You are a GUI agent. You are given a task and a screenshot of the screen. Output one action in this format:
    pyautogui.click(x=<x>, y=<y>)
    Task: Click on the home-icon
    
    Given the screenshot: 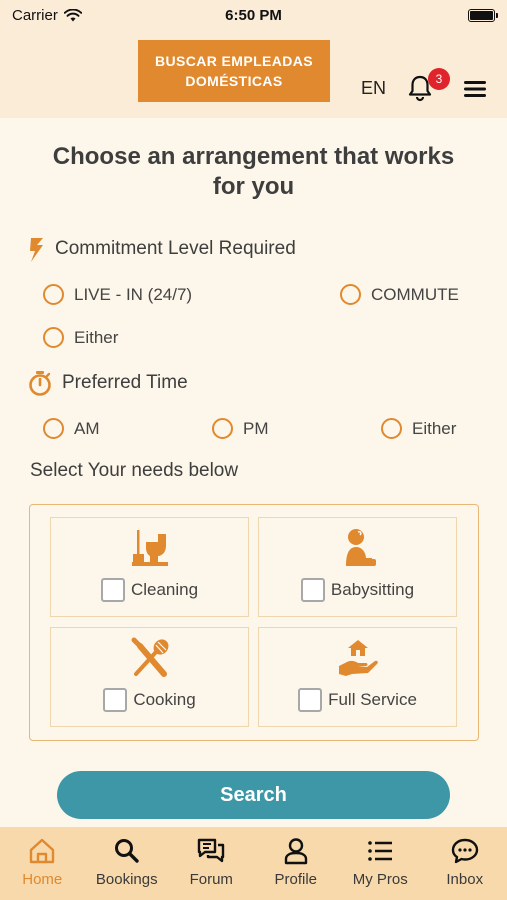 What is the action you would take?
    pyautogui.click(x=42, y=851)
    